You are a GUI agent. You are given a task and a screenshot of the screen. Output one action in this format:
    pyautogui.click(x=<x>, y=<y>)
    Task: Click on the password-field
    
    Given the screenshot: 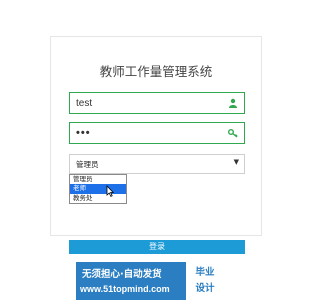 What is the action you would take?
    pyautogui.click(x=157, y=133)
    